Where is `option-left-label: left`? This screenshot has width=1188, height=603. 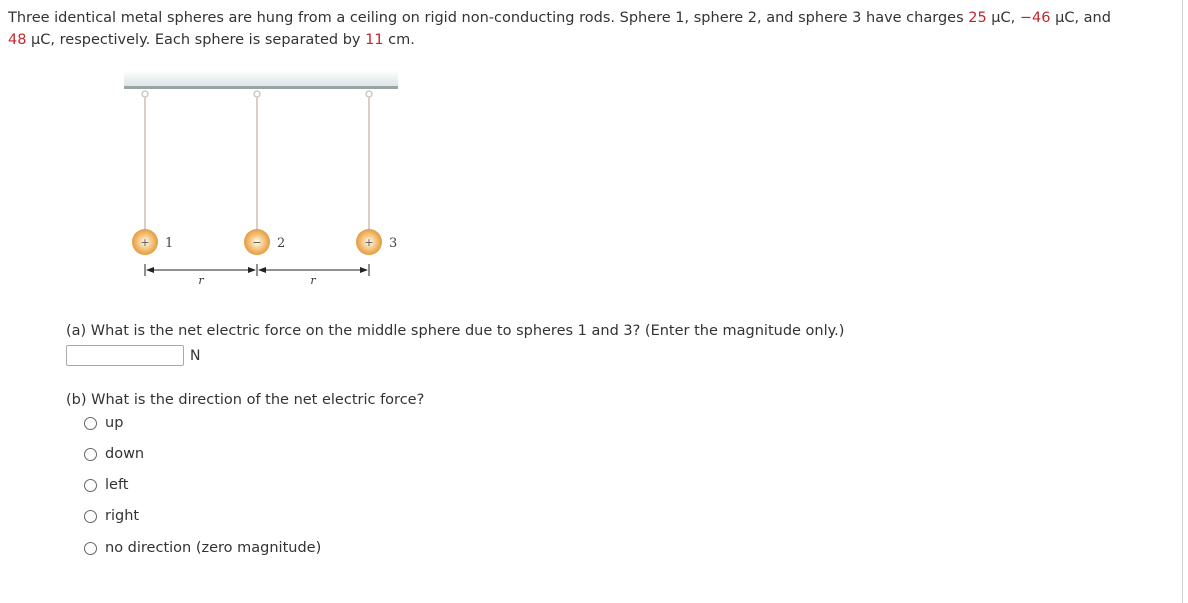
option-left-label: left is located at coordinates (117, 485).